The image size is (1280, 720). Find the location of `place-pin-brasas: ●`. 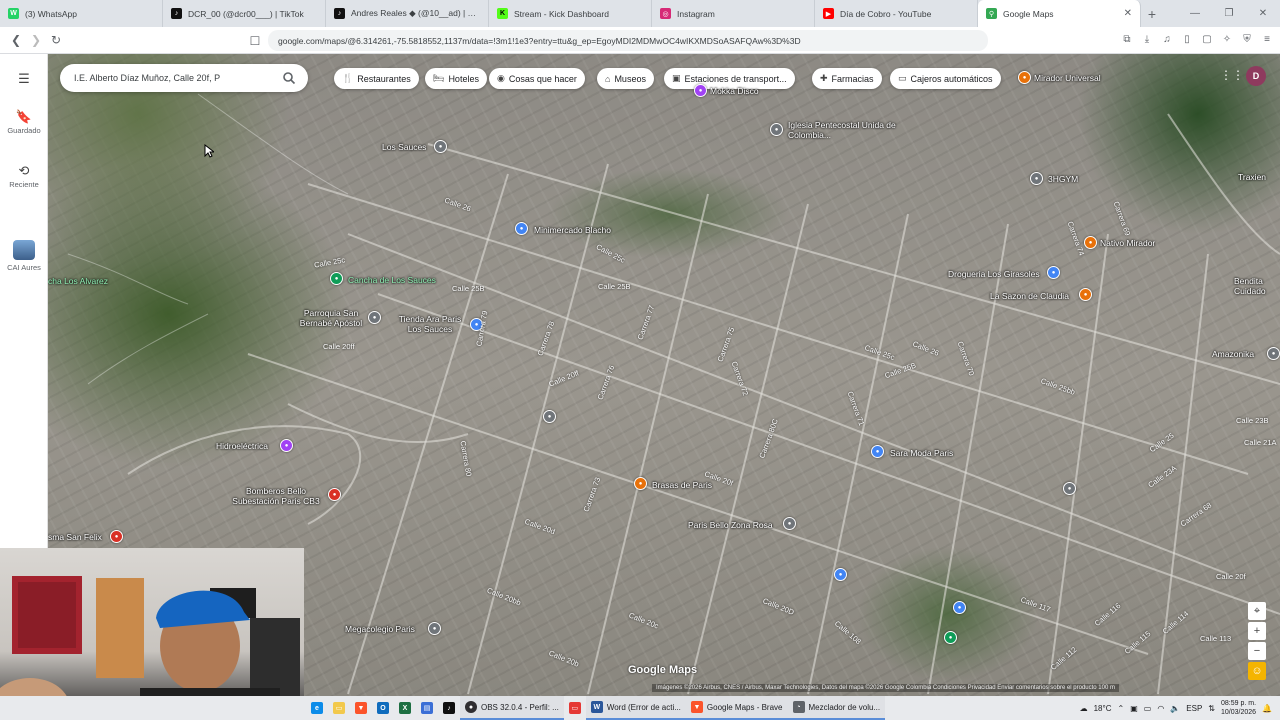

place-pin-brasas: ● is located at coordinates (640, 483).